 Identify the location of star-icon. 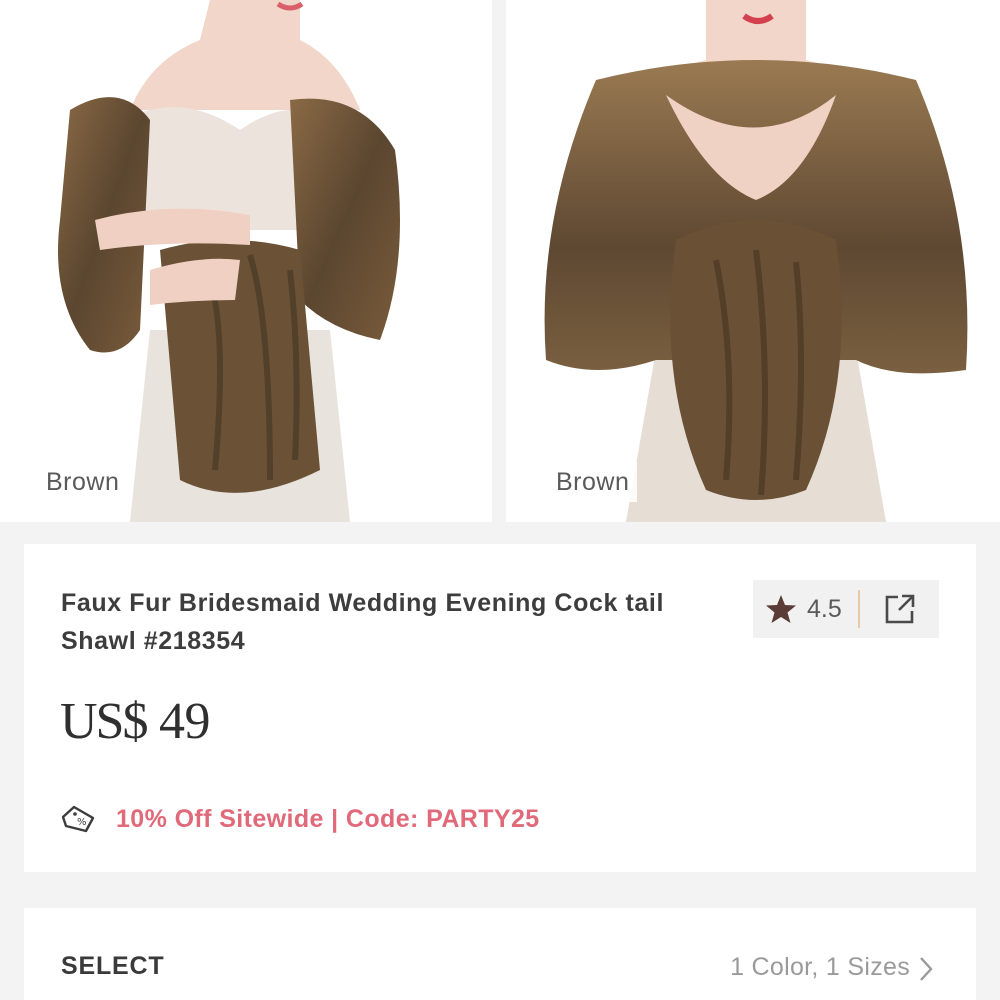
(781, 609).